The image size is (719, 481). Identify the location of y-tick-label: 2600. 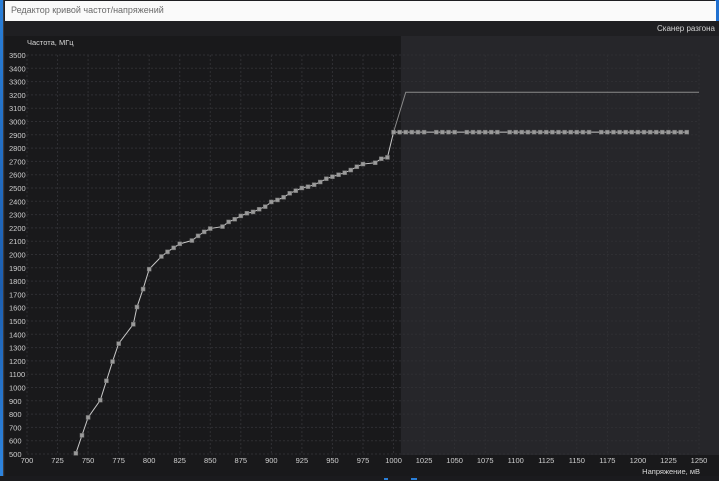
(17, 175).